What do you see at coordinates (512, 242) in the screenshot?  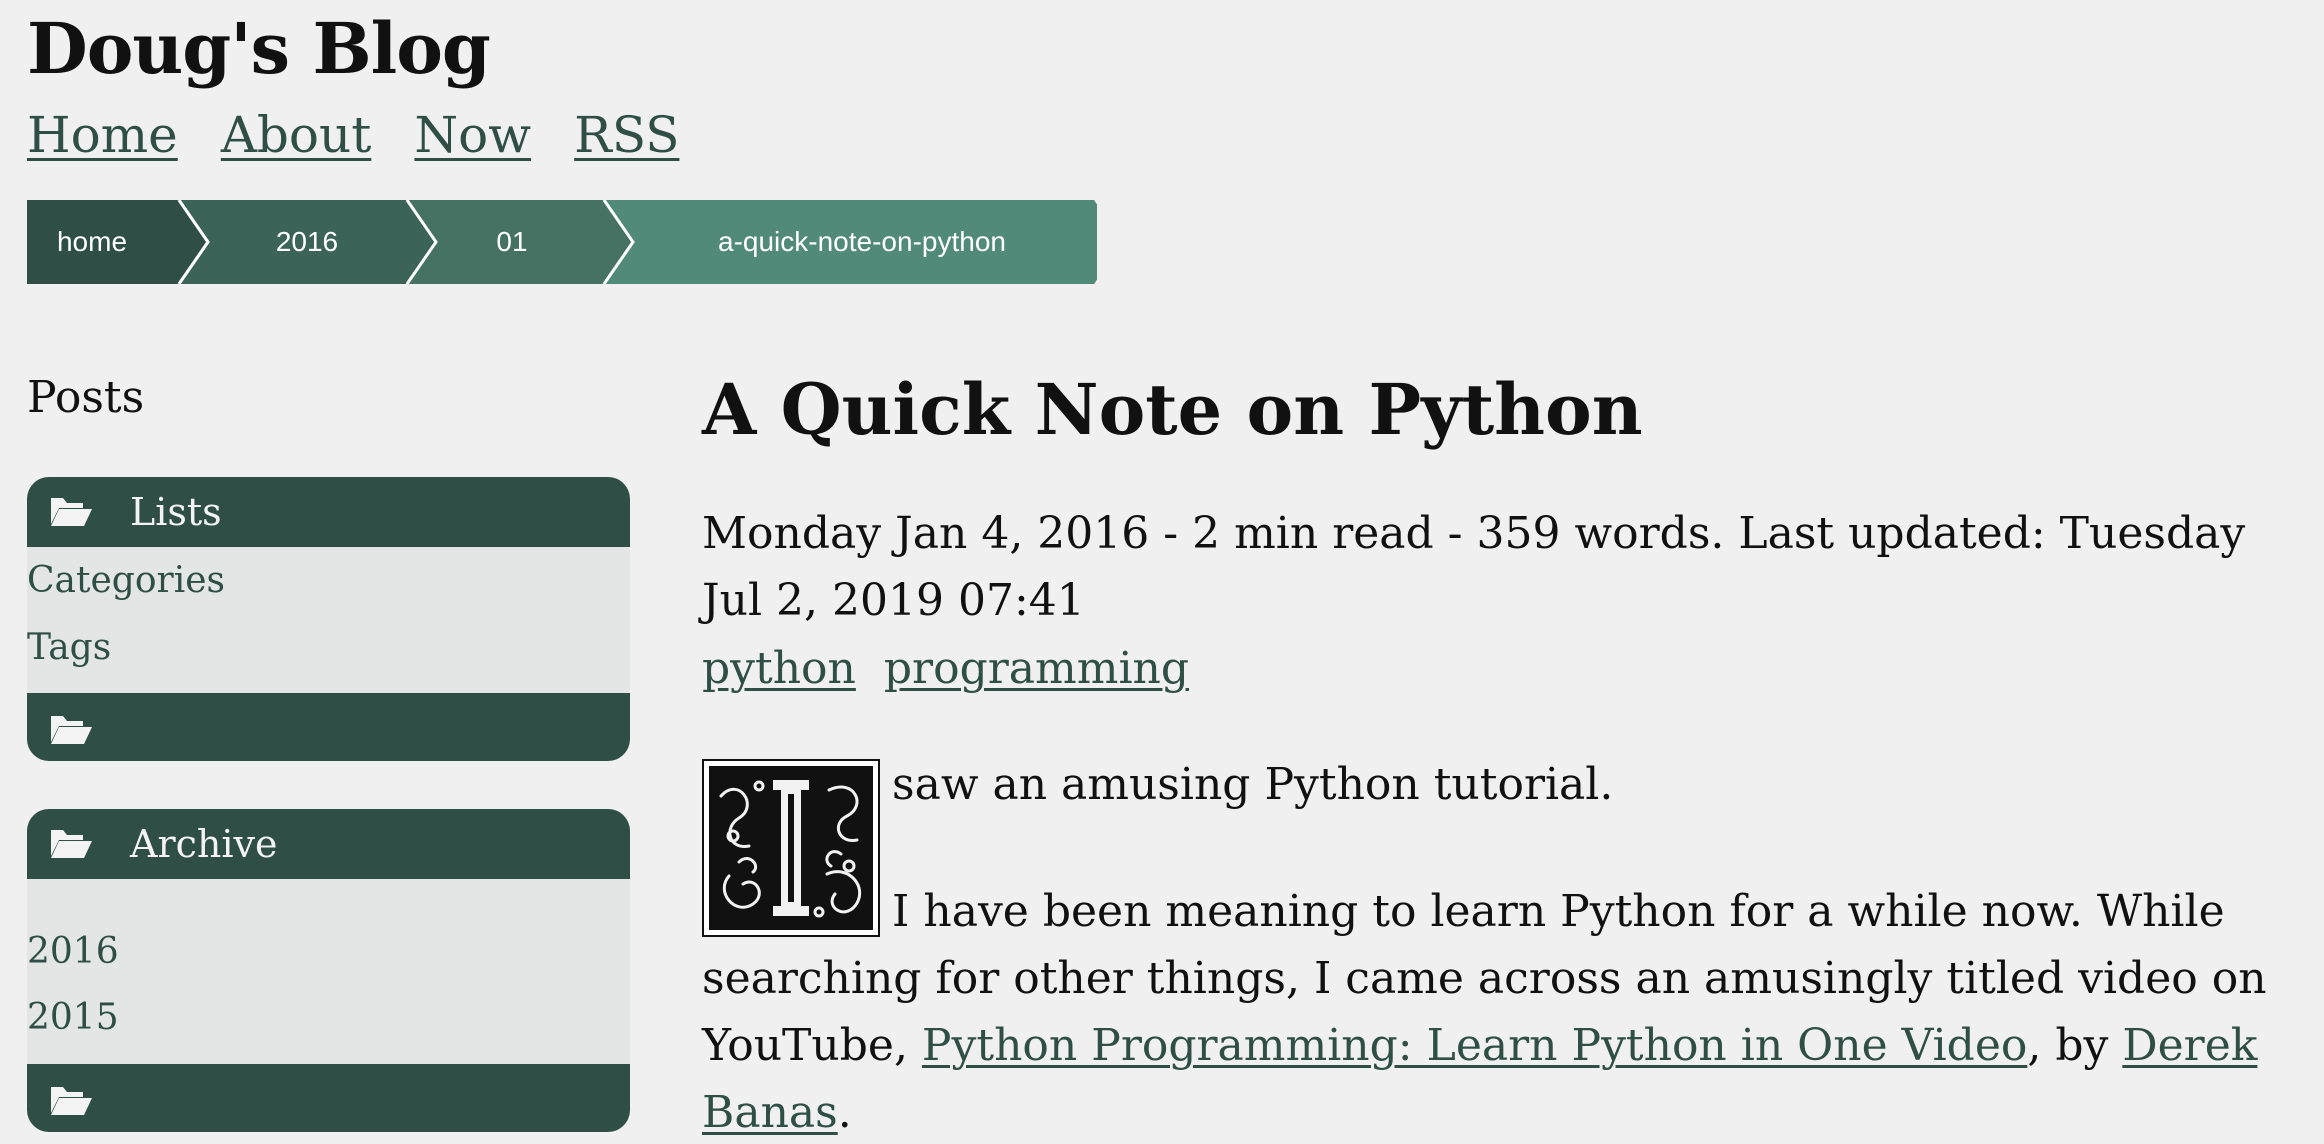 I see `breadcrumb-month: 01` at bounding box center [512, 242].